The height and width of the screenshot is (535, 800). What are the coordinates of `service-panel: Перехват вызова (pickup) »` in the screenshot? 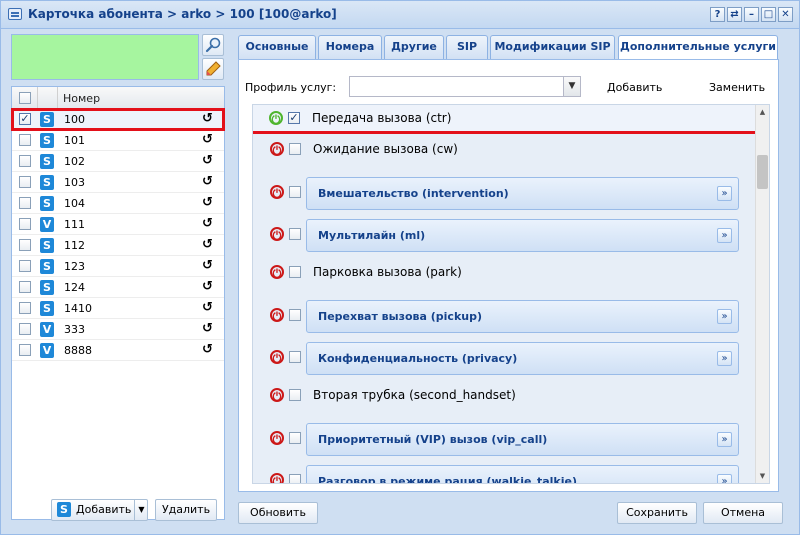 It's located at (522, 316).